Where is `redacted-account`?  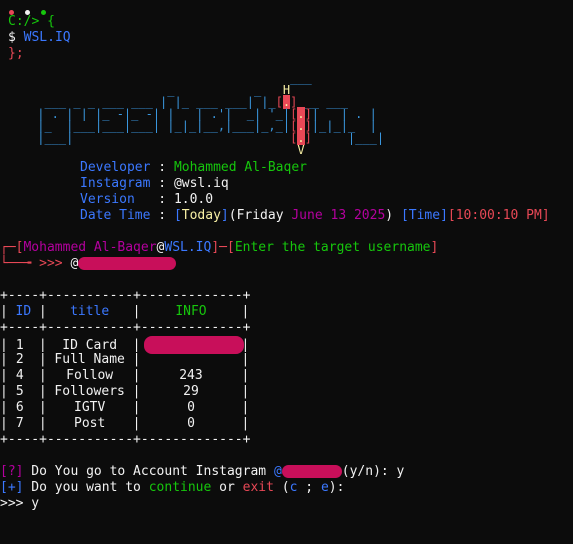
redacted-account is located at coordinates (311, 471).